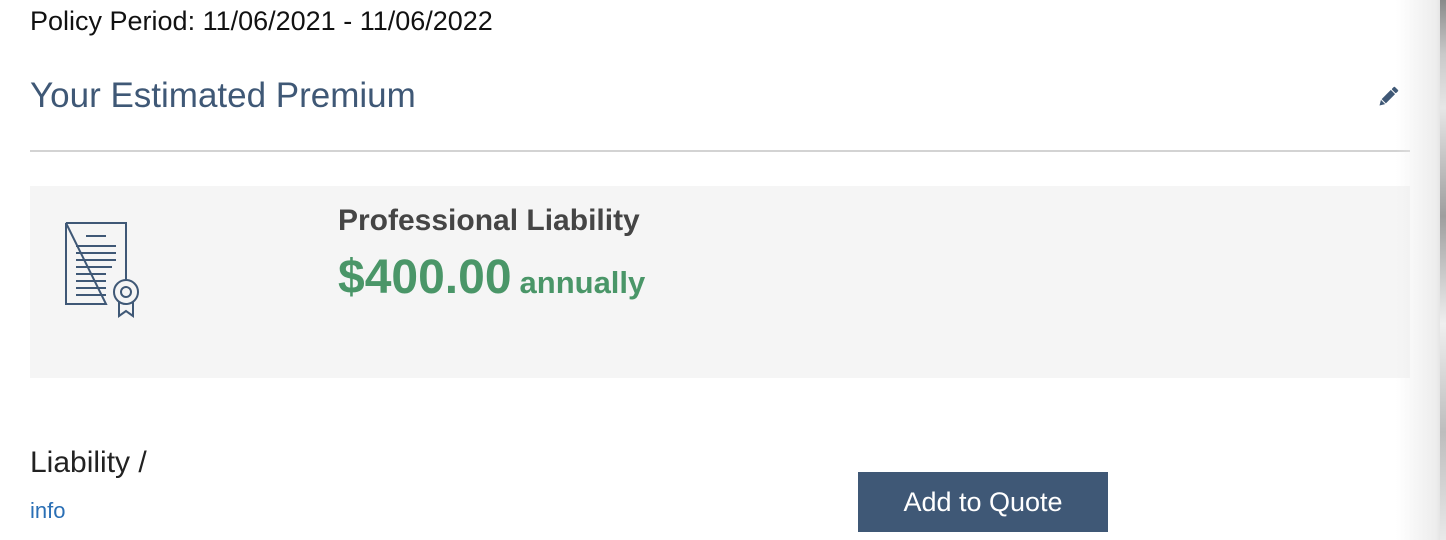 The height and width of the screenshot is (540, 1446). Describe the element at coordinates (223, 95) in the screenshot. I see `section-title: Your Estimated Premium` at that location.